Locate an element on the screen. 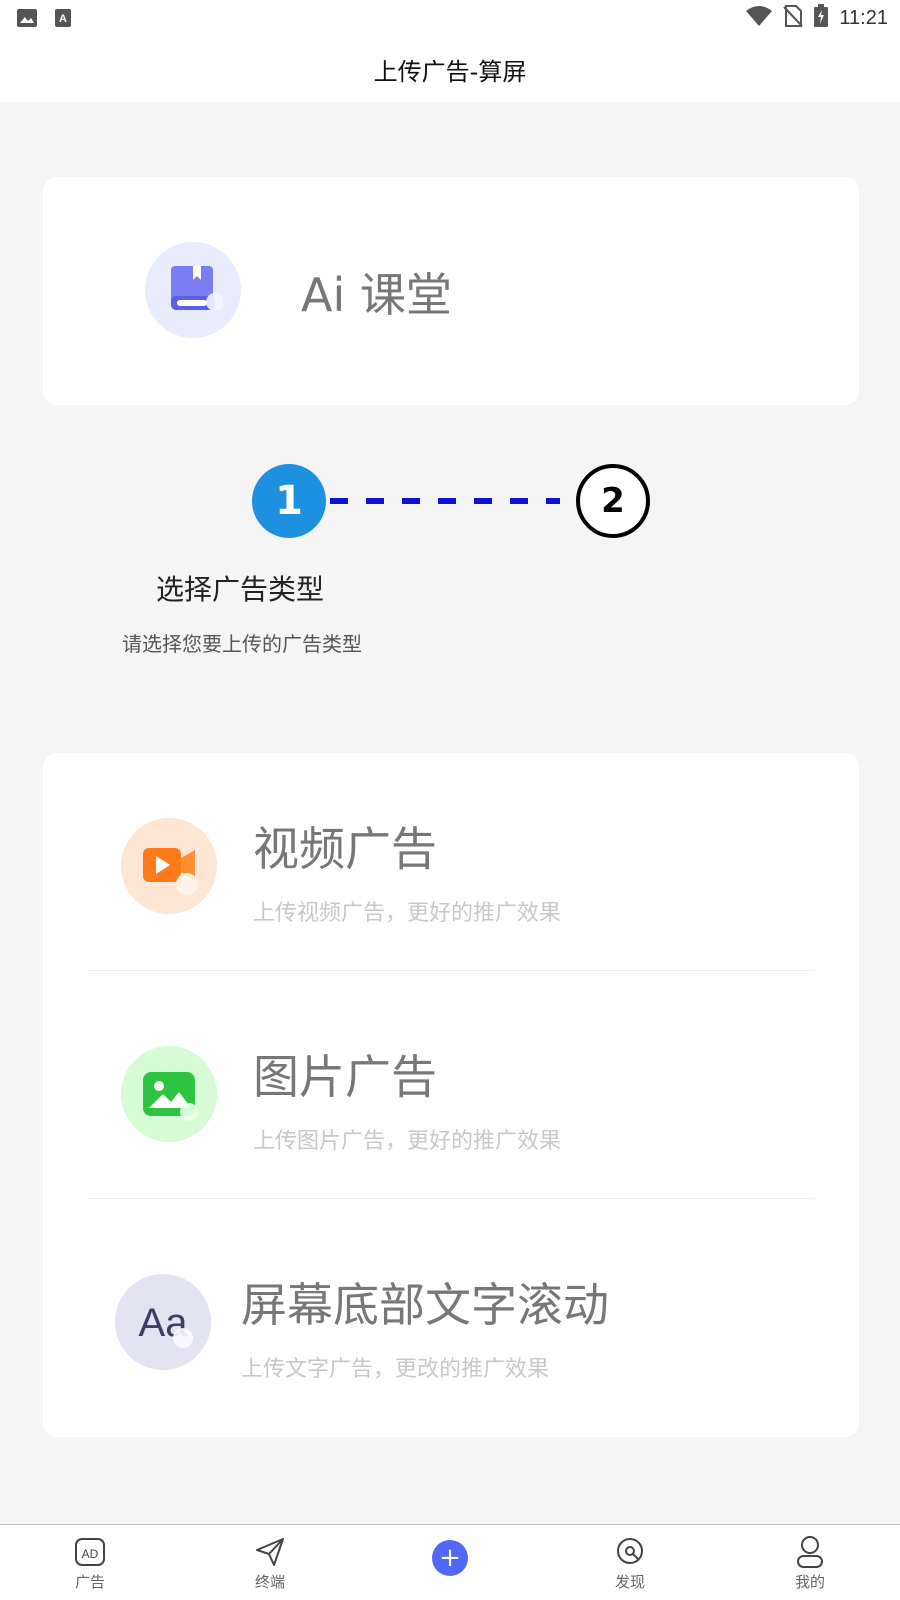 The image size is (900, 1600). tab-label: 发现 is located at coordinates (629, 1582).